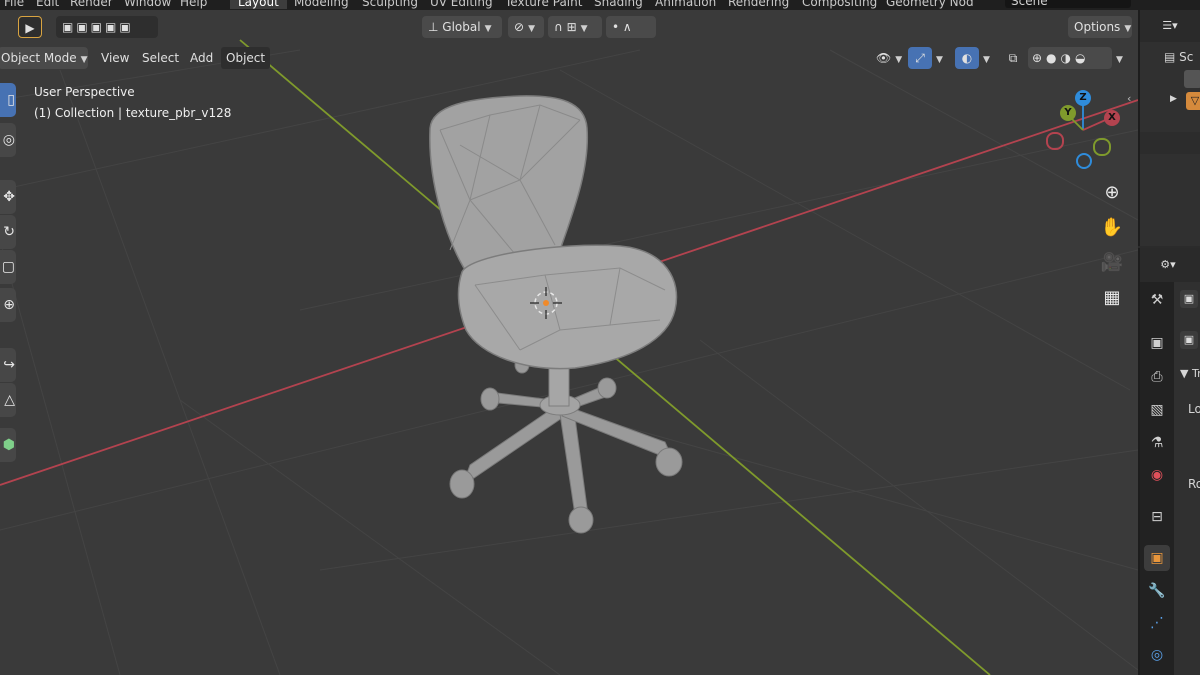 The image size is (1200, 675). I want to click on pan-button: ✋, so click(1112, 228).